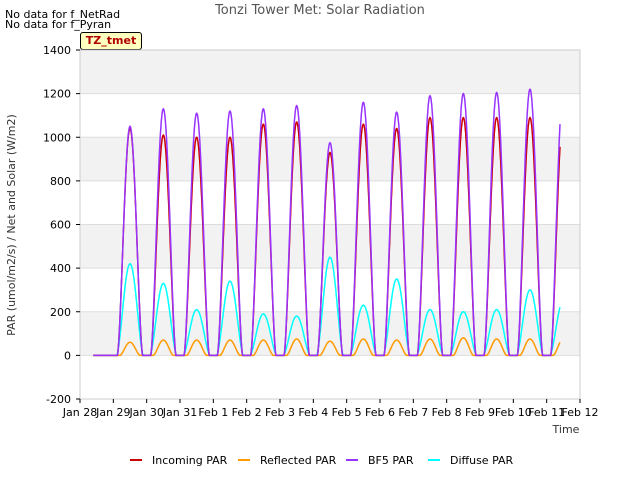  Describe the element at coordinates (179, 412) in the screenshot. I see `x-tick-label: Jan 31` at that location.